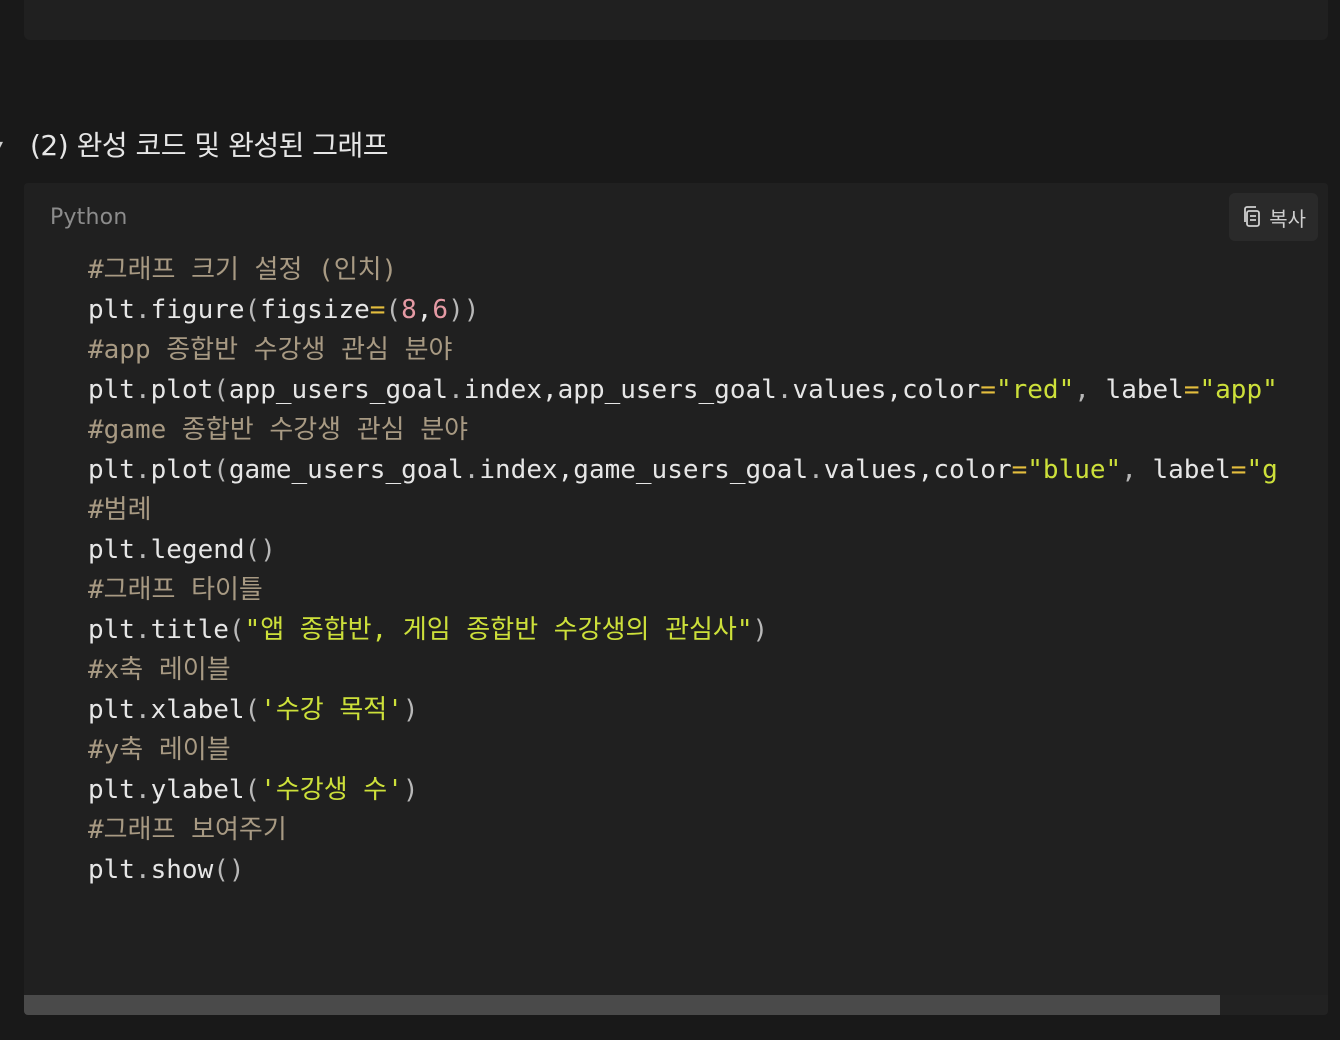  What do you see at coordinates (708, 710) in the screenshot?
I see `code-line: plt.xlabel('수강 목적')` at bounding box center [708, 710].